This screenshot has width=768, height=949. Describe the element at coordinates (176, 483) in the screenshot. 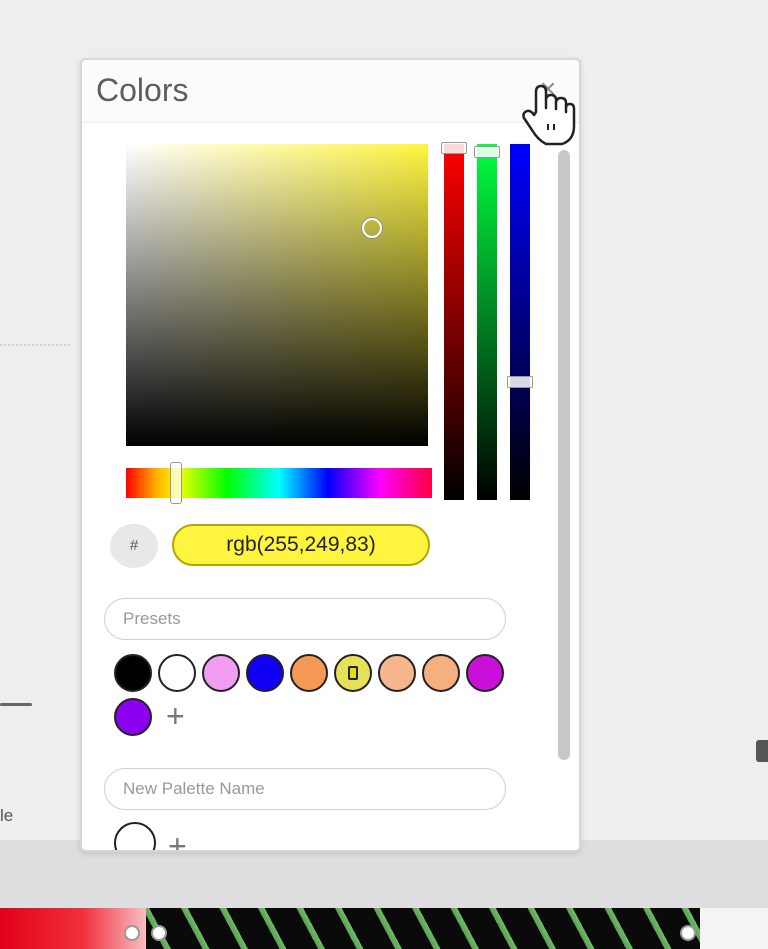

I see `hue-slider-handle` at that location.